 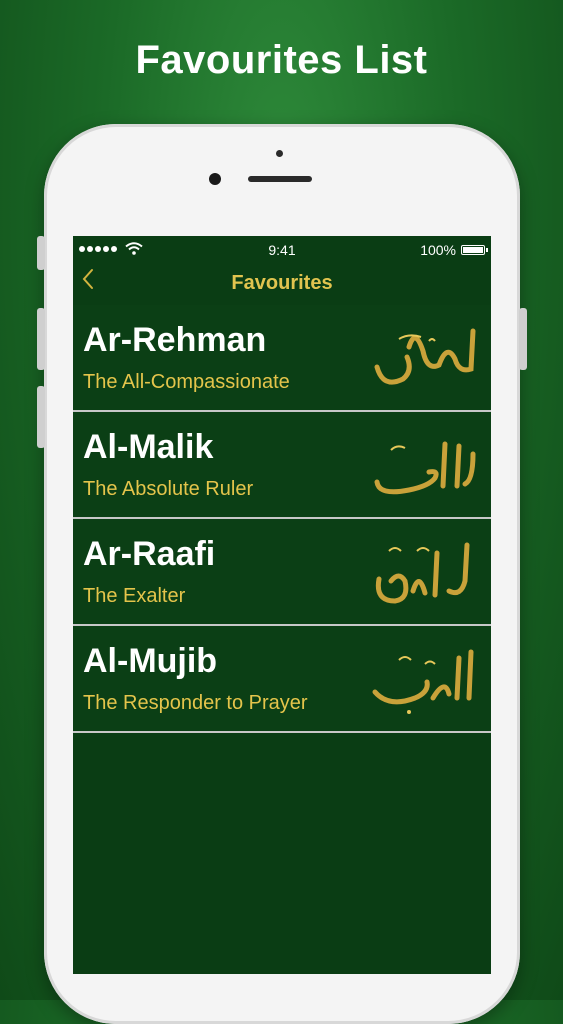 I want to click on volume-down-button, so click(x=41, y=417).